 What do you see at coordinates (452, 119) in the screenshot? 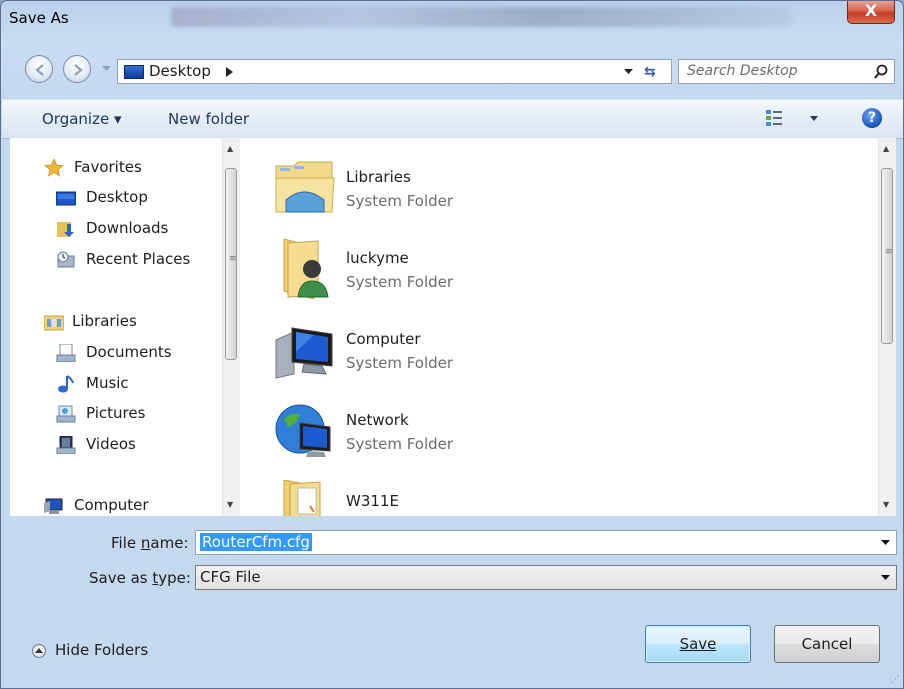
I see `command-toolbar: Organize ▾ New folder ?` at bounding box center [452, 119].